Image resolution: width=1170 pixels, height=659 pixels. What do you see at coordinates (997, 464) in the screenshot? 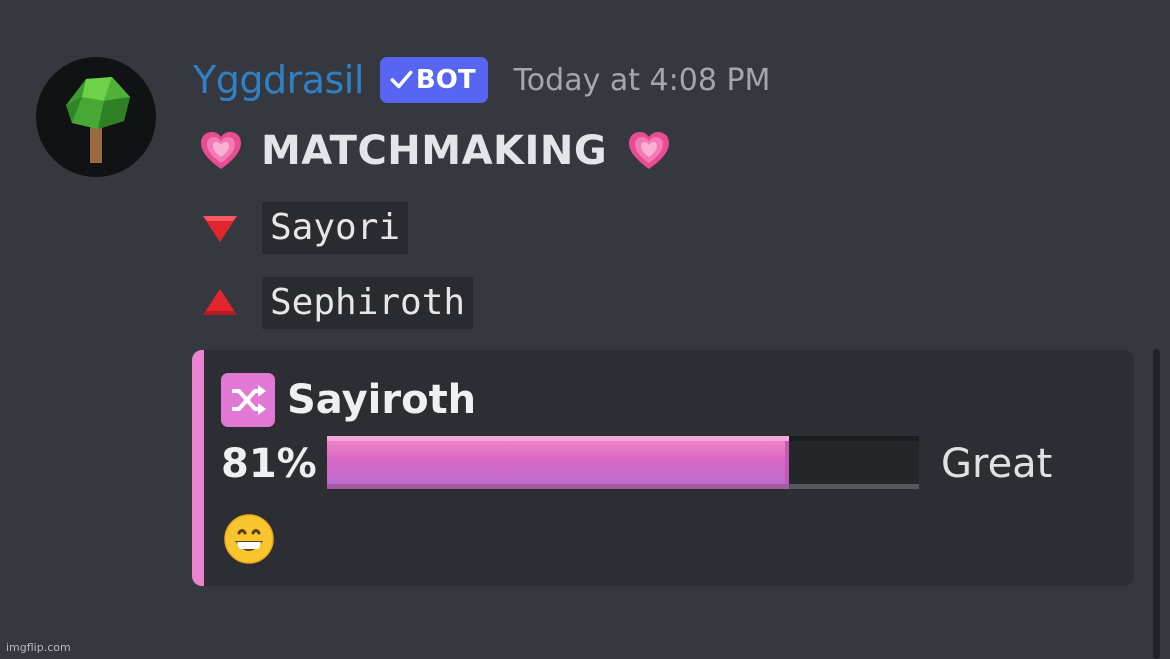
I see `match-rating: Great` at bounding box center [997, 464].